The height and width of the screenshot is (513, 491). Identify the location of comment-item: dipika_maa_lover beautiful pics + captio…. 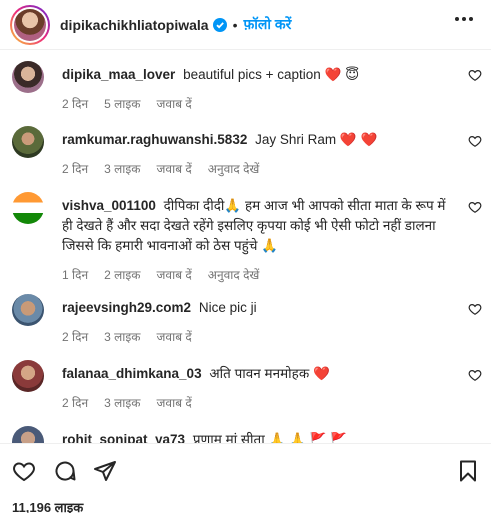
(247, 89).